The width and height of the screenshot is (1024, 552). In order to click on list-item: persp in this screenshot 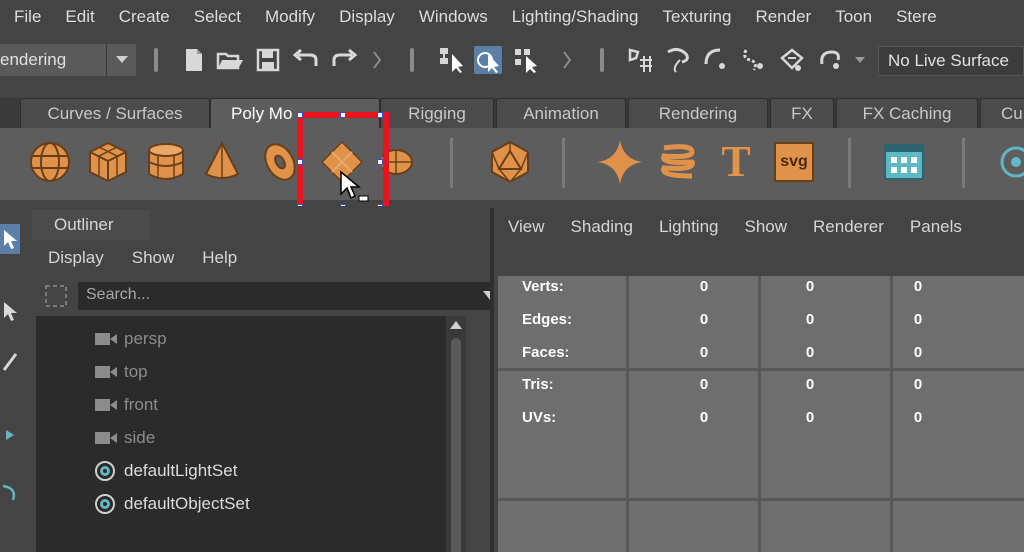, I will do `click(246, 339)`.